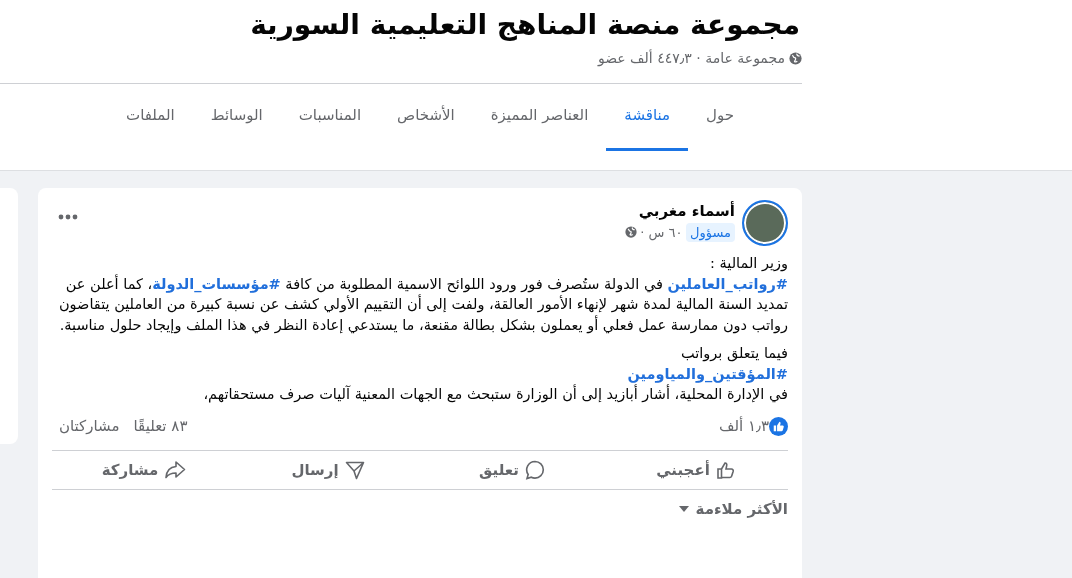  What do you see at coordinates (426, 117) in the screenshot?
I see `nav-tab: الأشخاص` at bounding box center [426, 117].